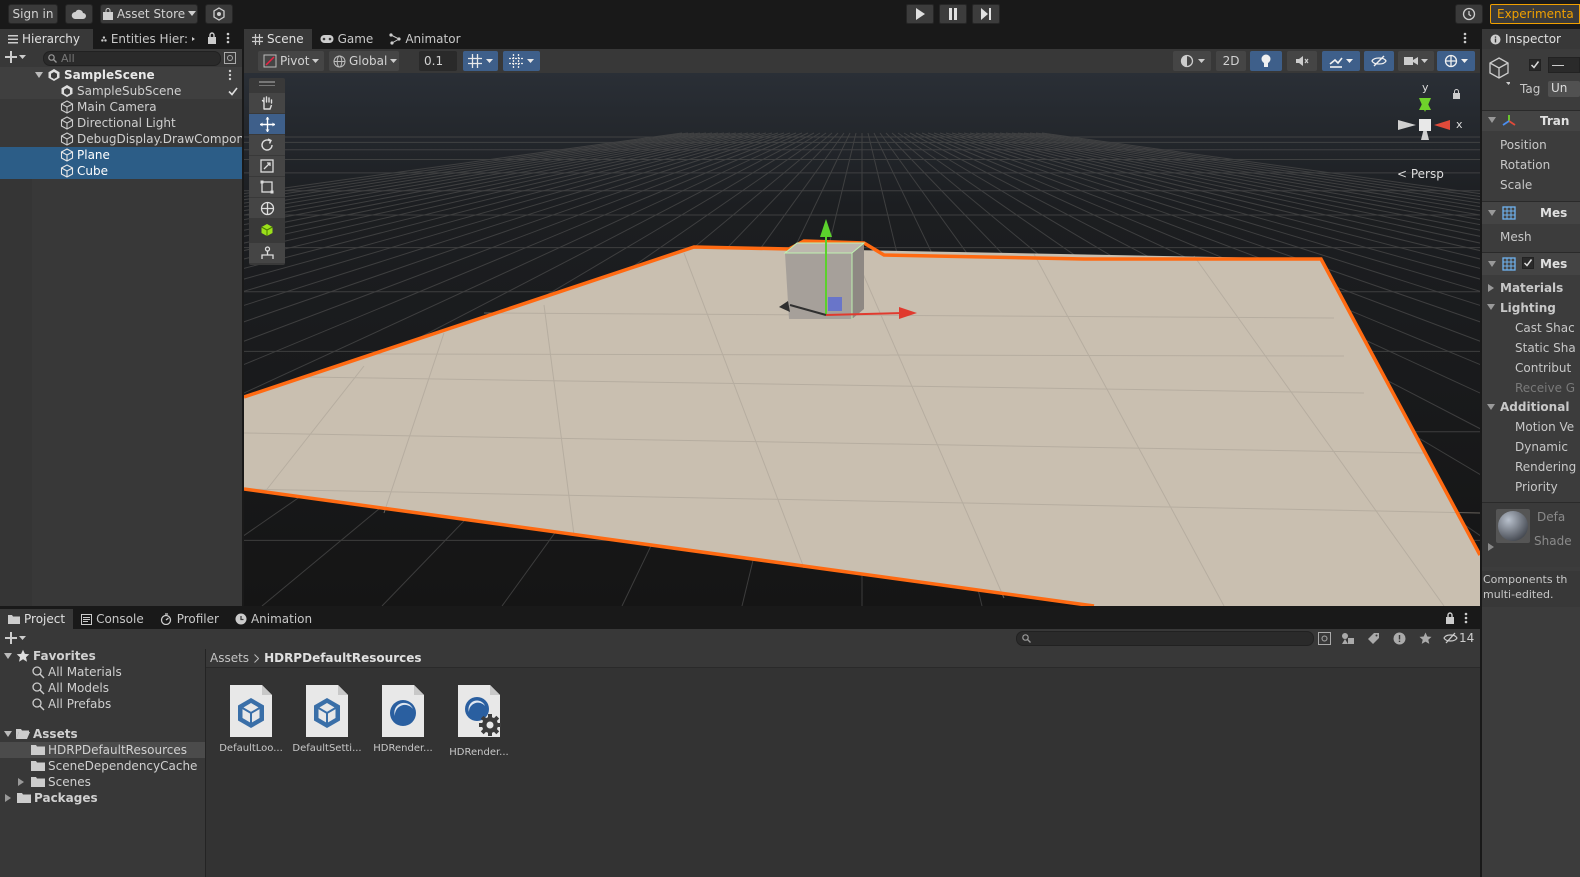 This screenshot has width=1580, height=877. What do you see at coordinates (424, 39) in the screenshot?
I see `tab-animator: Animator` at bounding box center [424, 39].